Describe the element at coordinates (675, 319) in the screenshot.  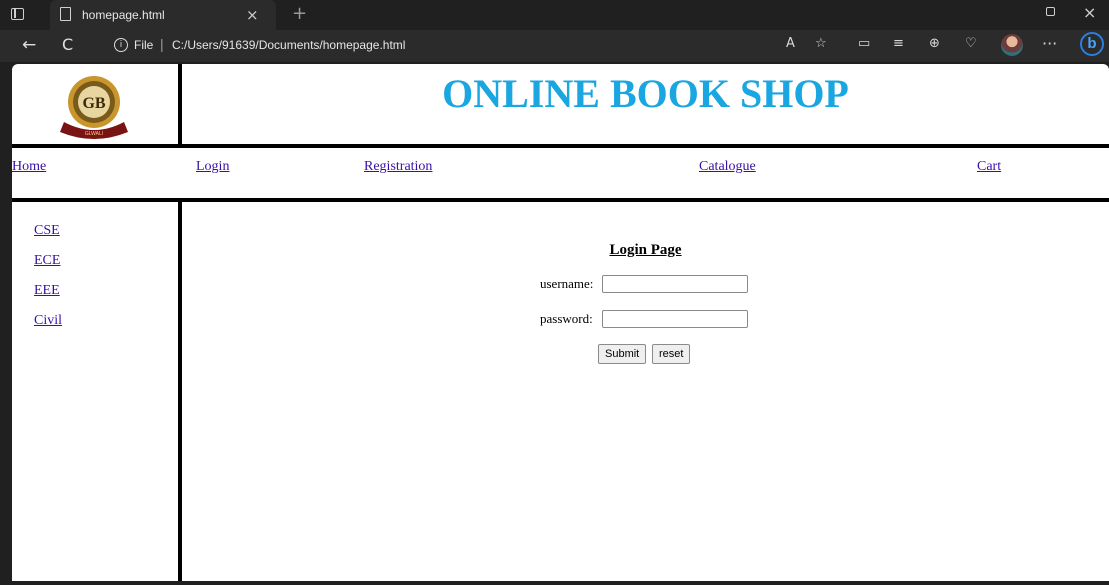
I see `password-input` at that location.